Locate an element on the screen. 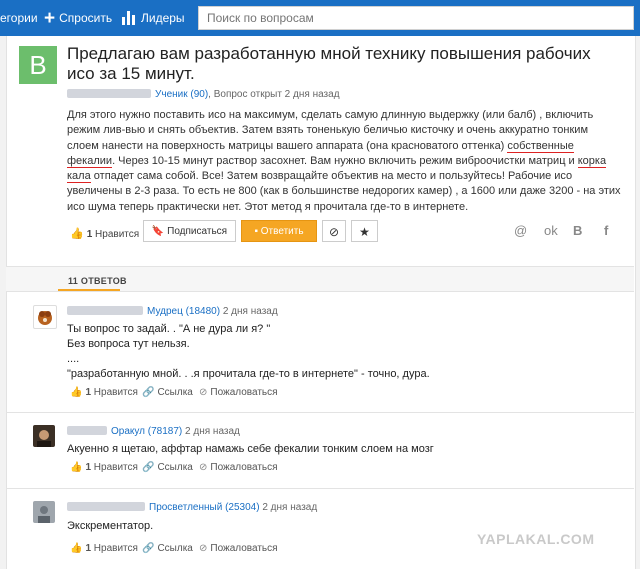 The image size is (640, 569). nav-leaders-label: Лидеры is located at coordinates (163, 18).